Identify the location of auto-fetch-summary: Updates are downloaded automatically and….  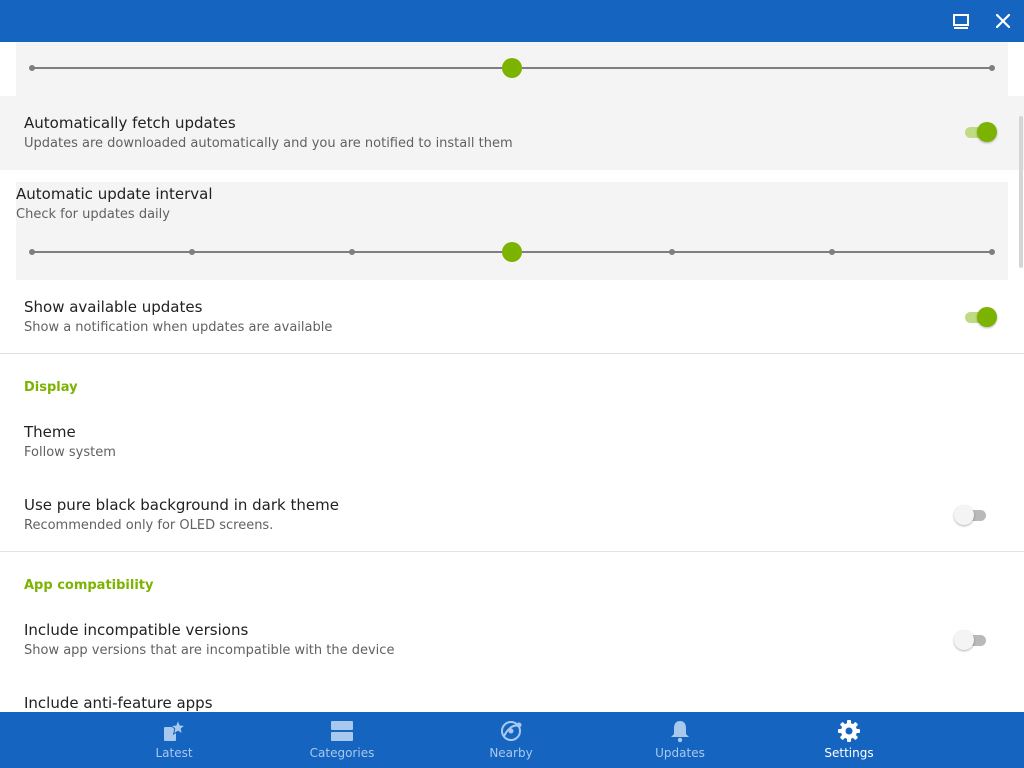
(268, 143).